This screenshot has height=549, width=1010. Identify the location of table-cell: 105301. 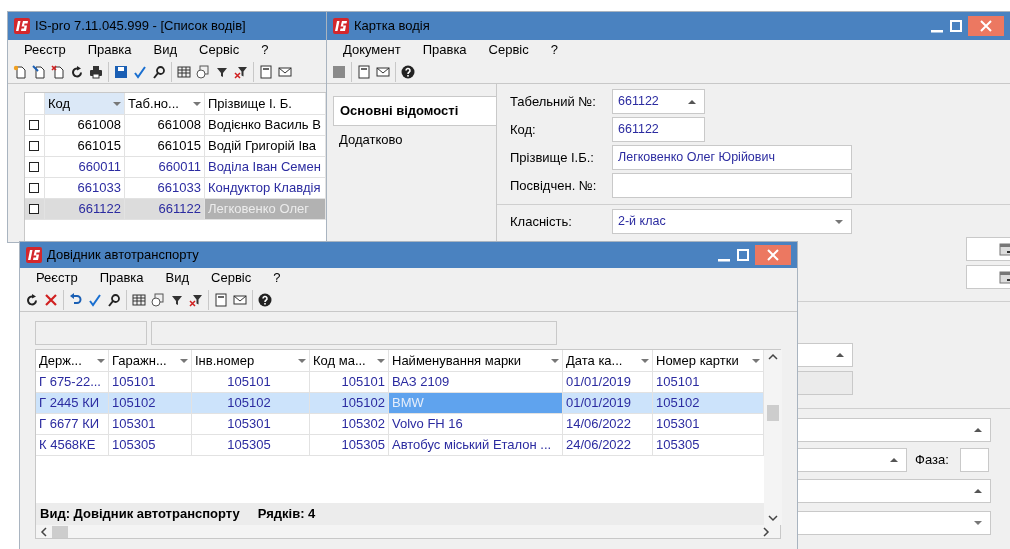
(150, 424).